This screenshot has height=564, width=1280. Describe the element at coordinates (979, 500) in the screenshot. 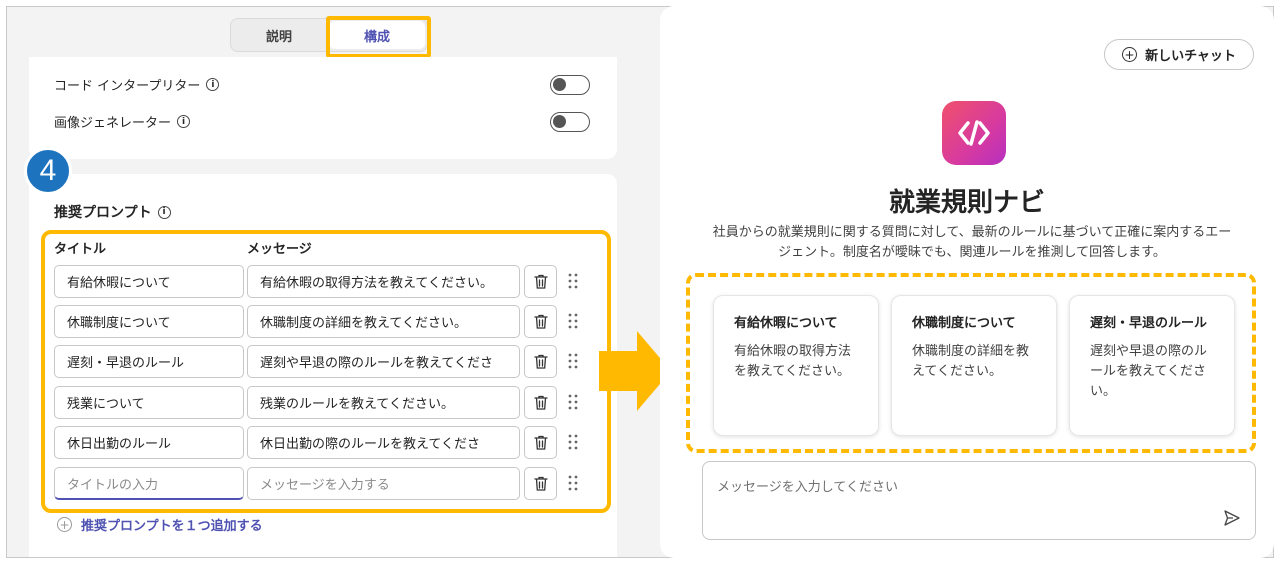

I see `chat-input: メッセージを入力してください` at that location.